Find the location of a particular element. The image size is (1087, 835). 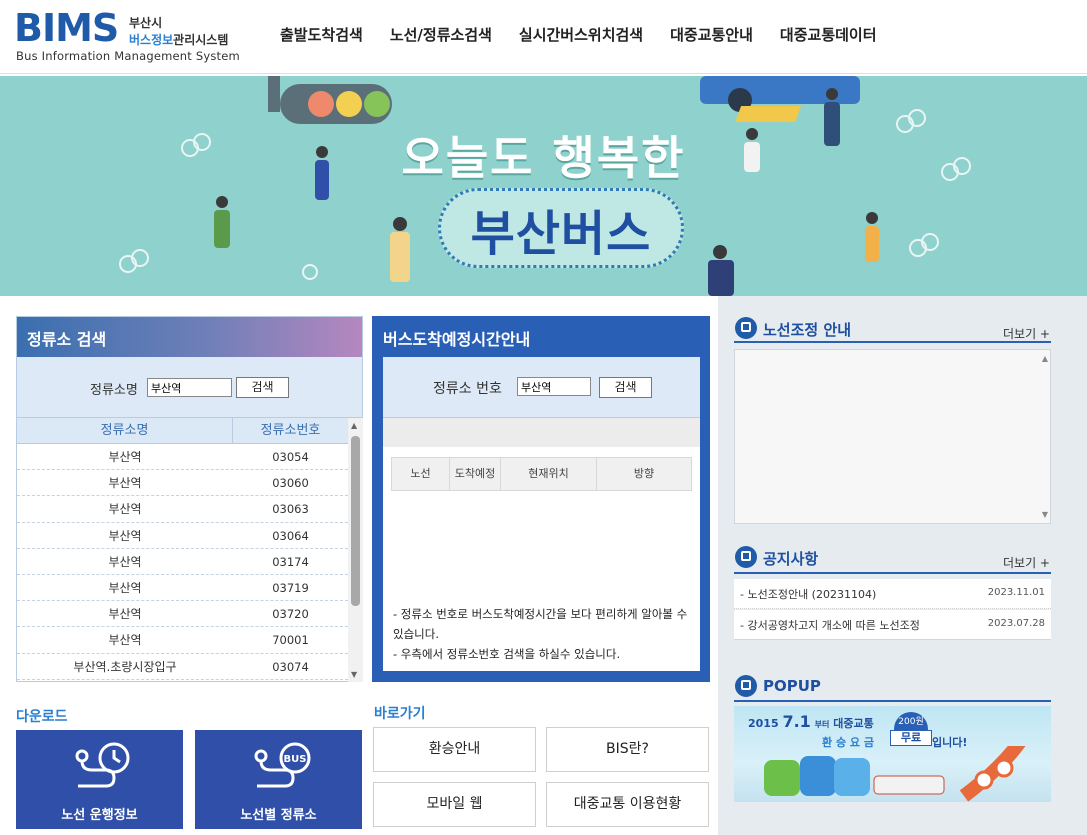

popup-free: 무료 is located at coordinates (911, 738).